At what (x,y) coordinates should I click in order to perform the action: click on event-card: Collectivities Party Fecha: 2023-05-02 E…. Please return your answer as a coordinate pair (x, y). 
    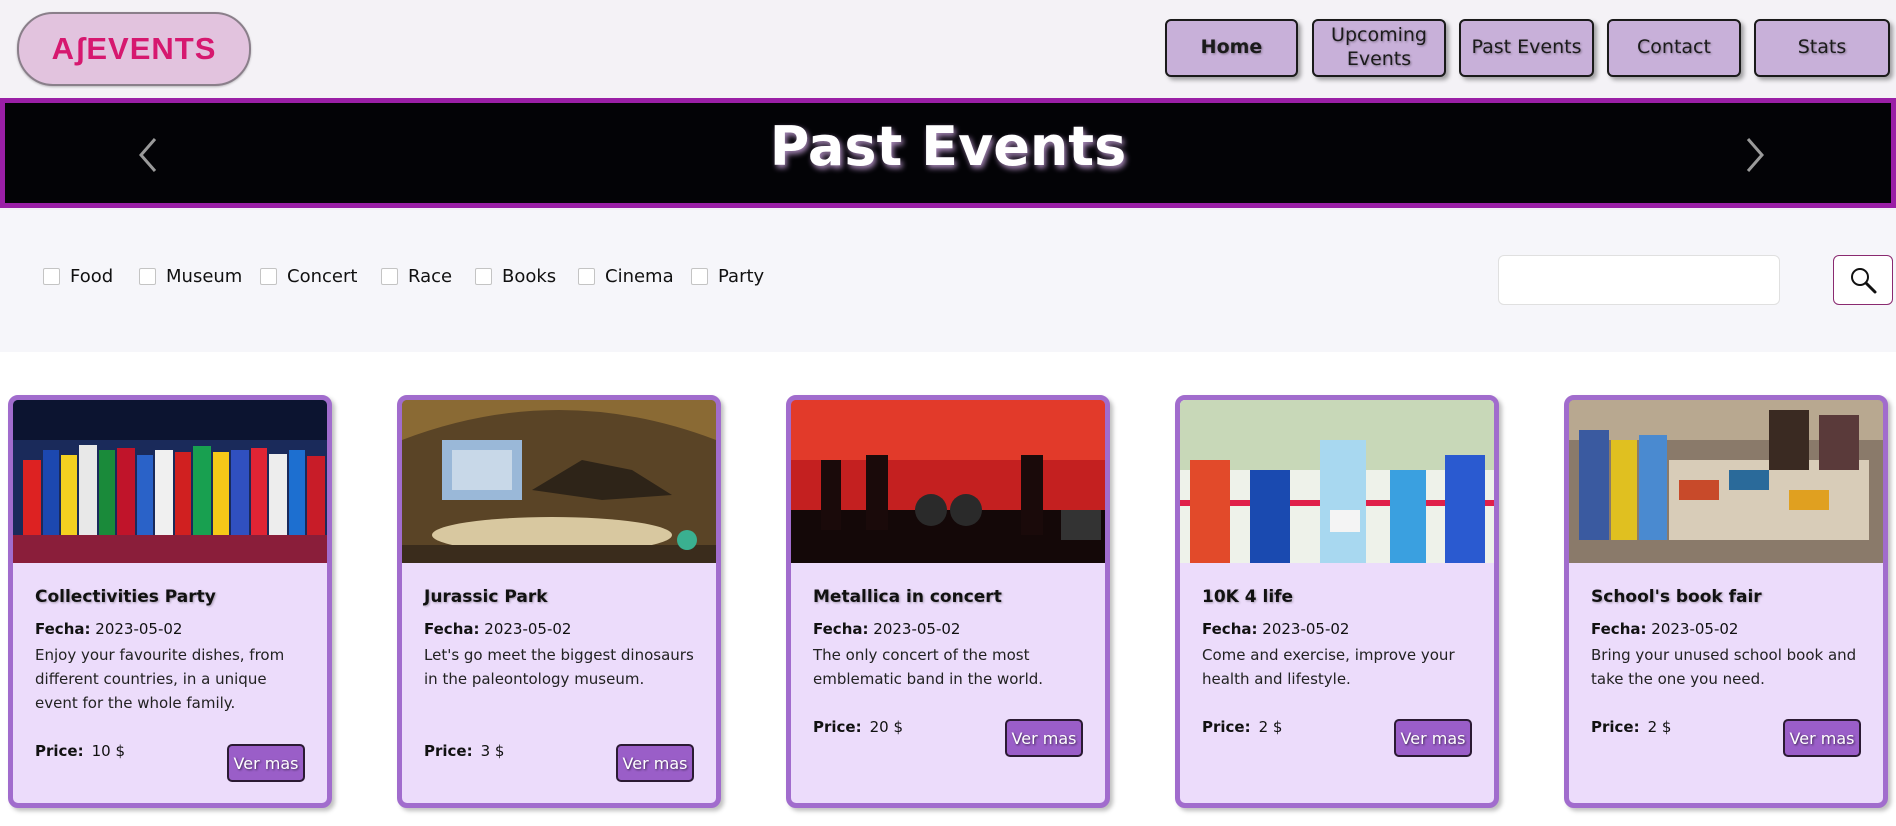
    Looking at the image, I should click on (170, 601).